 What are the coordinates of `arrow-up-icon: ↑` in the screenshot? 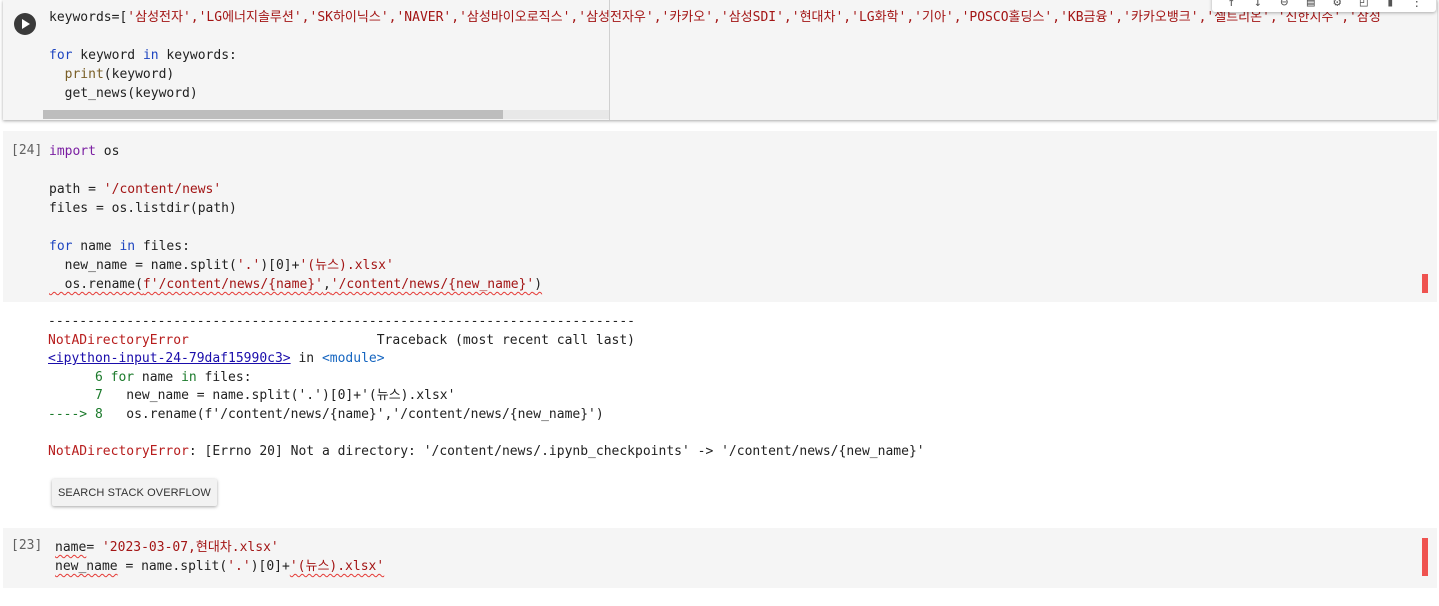 It's located at (1231, 4).